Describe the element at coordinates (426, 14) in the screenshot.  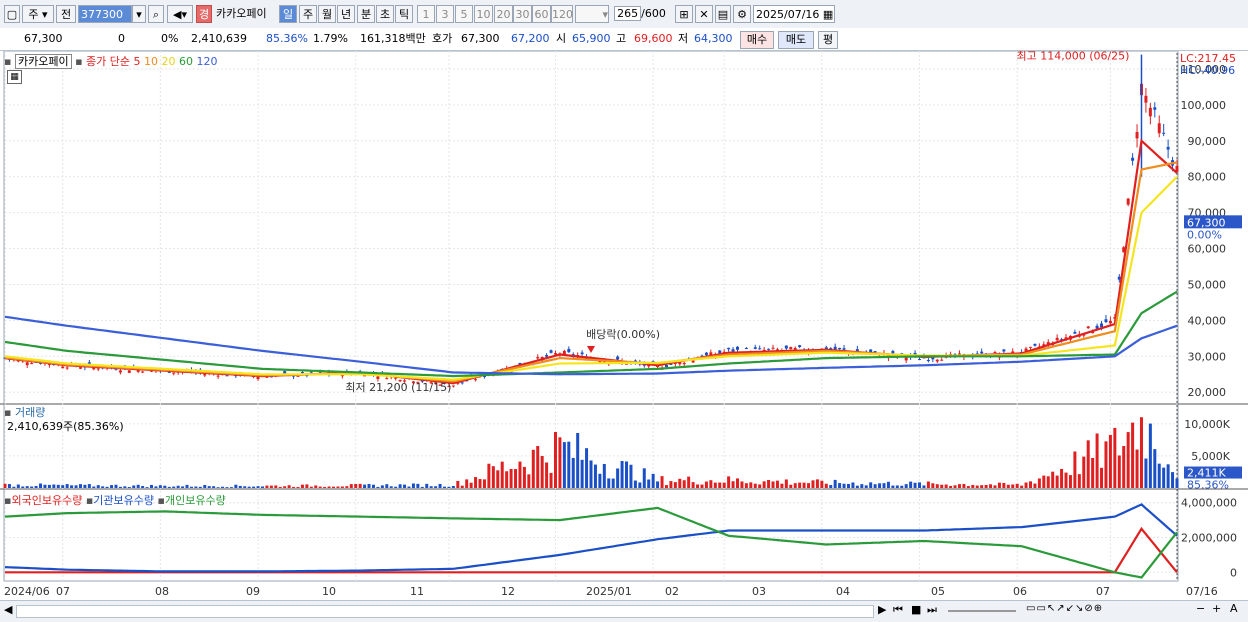
I see `interval-1: 1` at that location.